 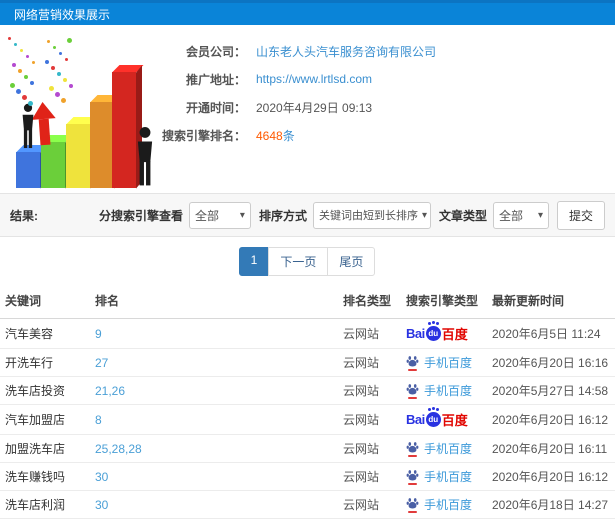 I want to click on engine-cell: Baidu百度, so click(x=444, y=419).